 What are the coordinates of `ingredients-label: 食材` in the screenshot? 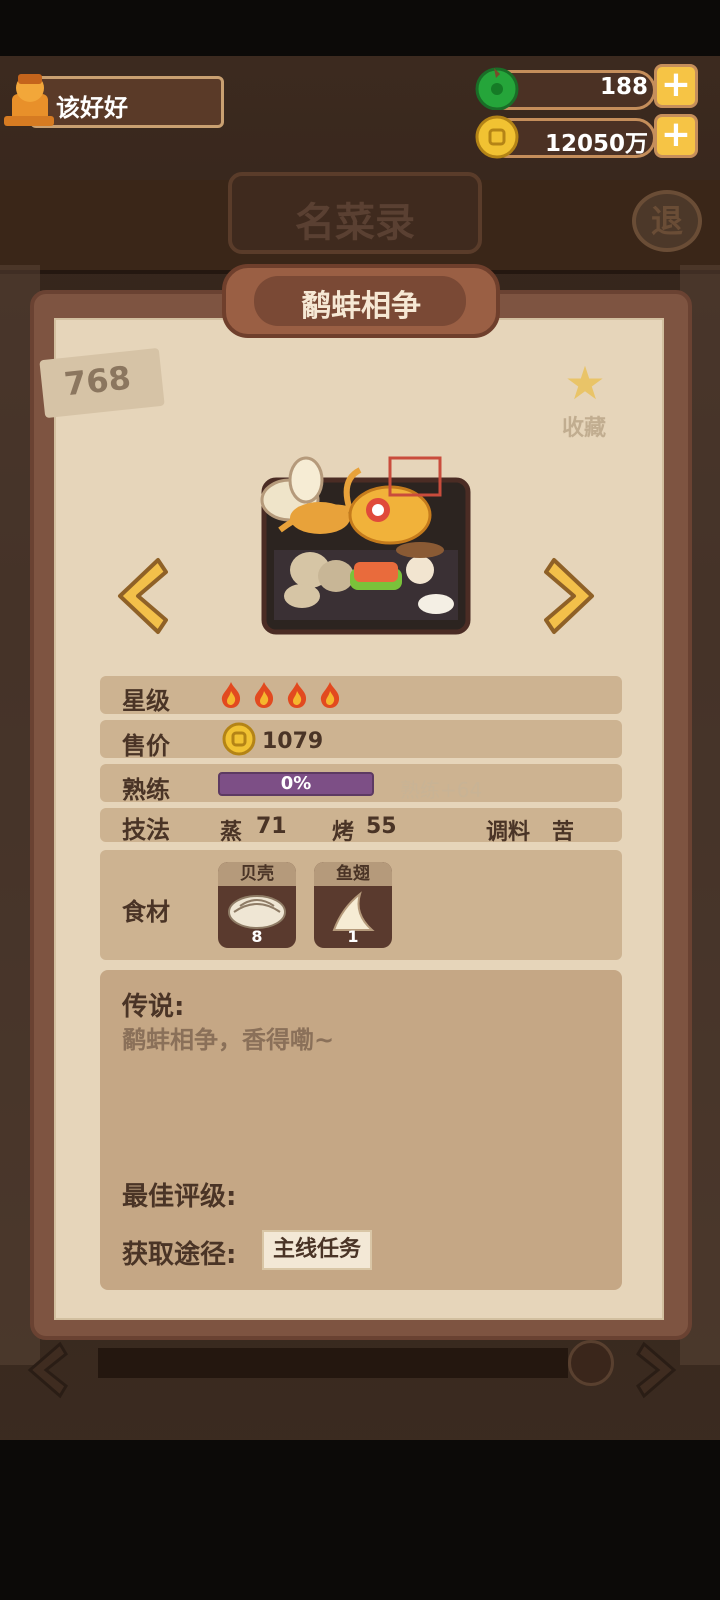 It's located at (146, 912).